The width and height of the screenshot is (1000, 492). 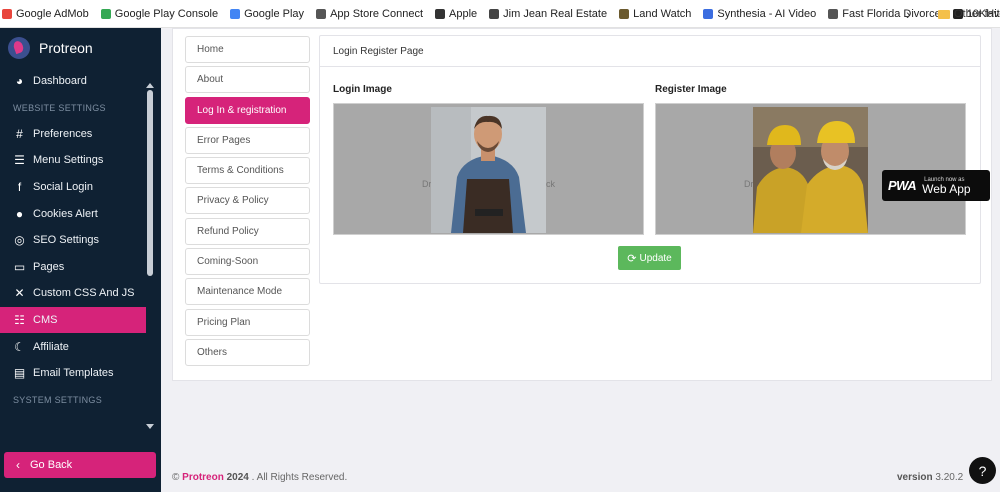 I want to click on tab-terms-conditions: Terms & Conditions, so click(x=247, y=171).